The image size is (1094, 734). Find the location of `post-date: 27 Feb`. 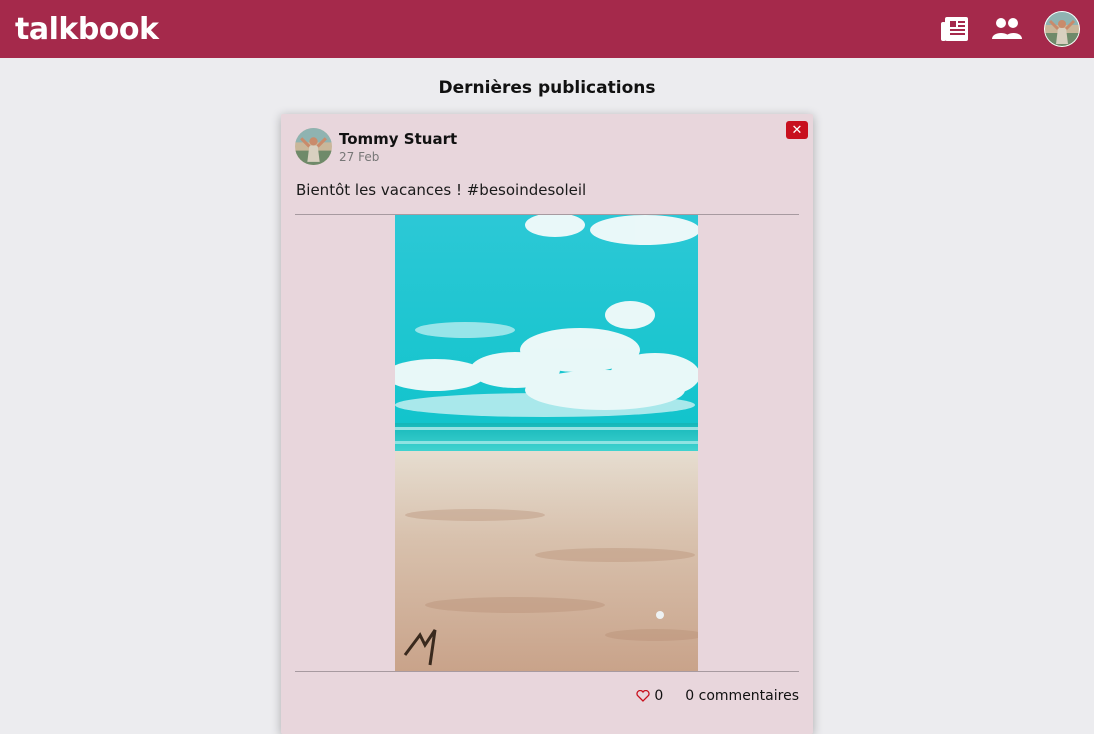

post-date: 27 Feb is located at coordinates (359, 156).